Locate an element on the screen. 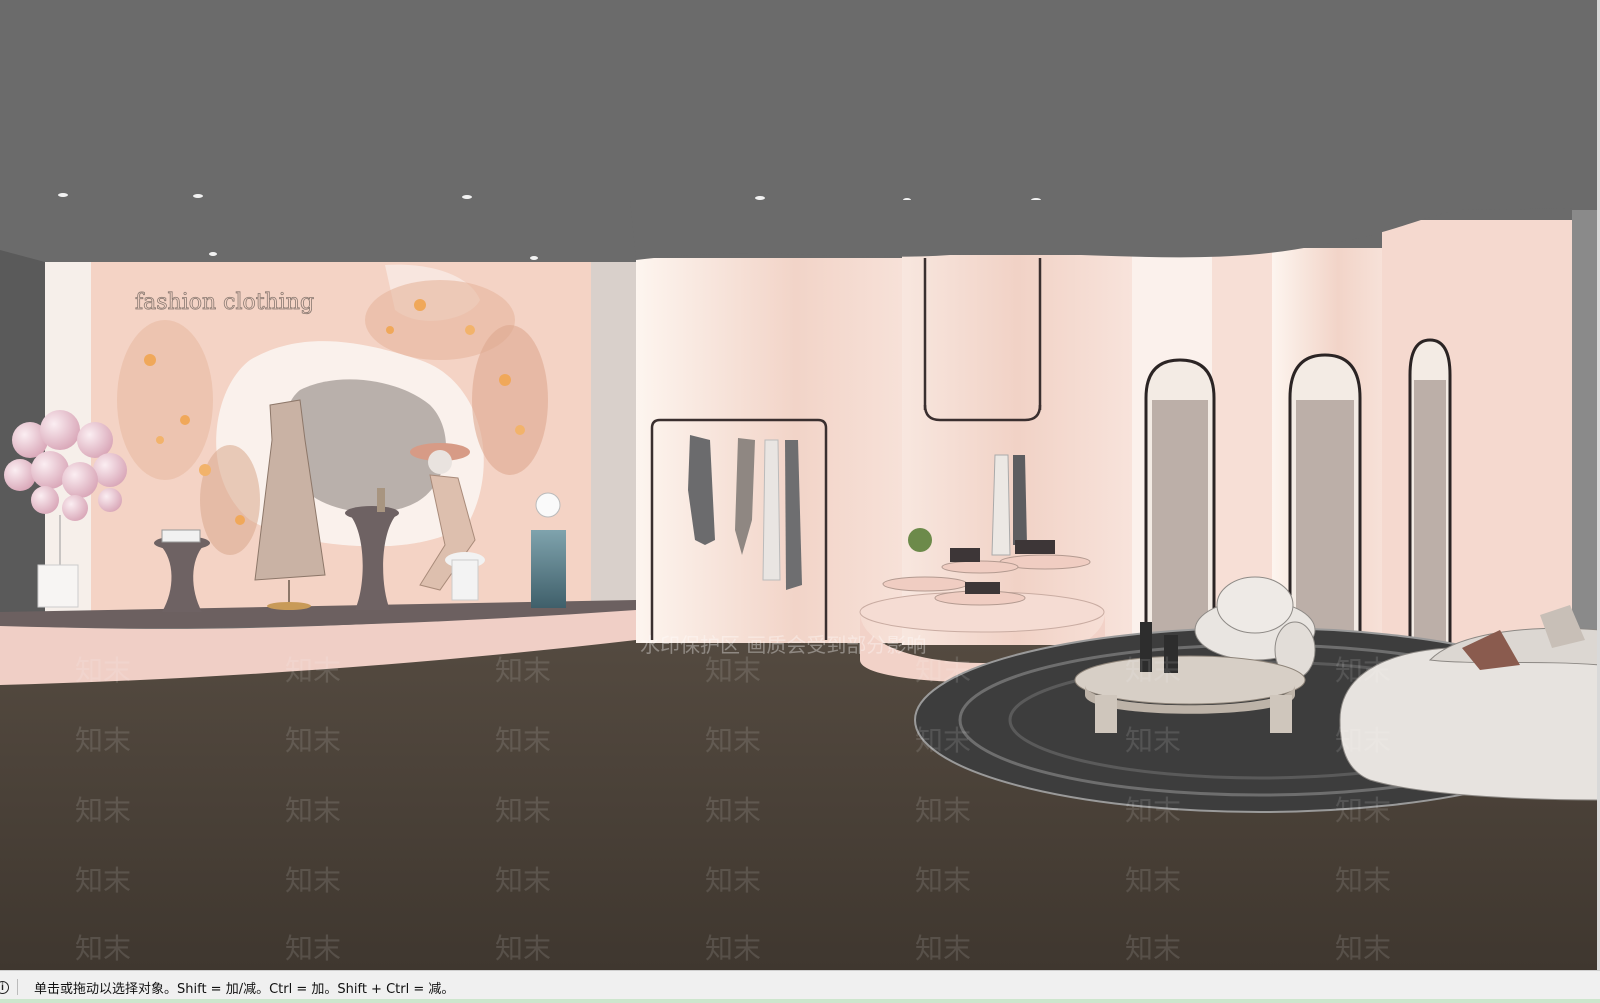 The width and height of the screenshot is (1600, 1003). info-icon: i is located at coordinates (4, 987).